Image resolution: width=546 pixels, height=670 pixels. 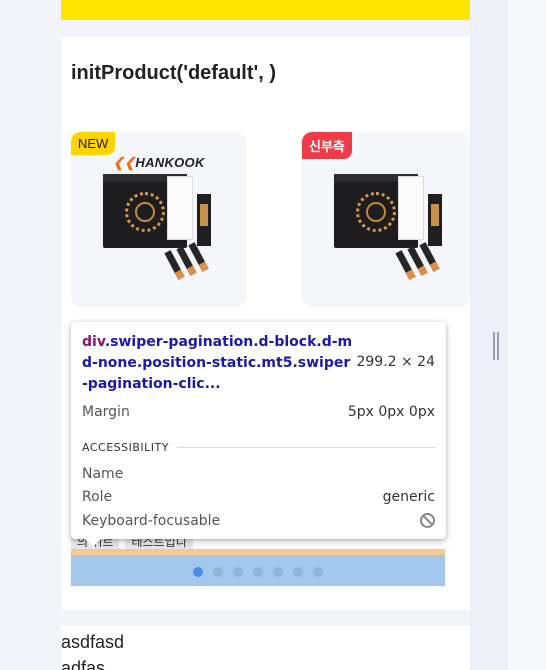 What do you see at coordinates (427, 520) in the screenshot?
I see `not-focusable-icon` at bounding box center [427, 520].